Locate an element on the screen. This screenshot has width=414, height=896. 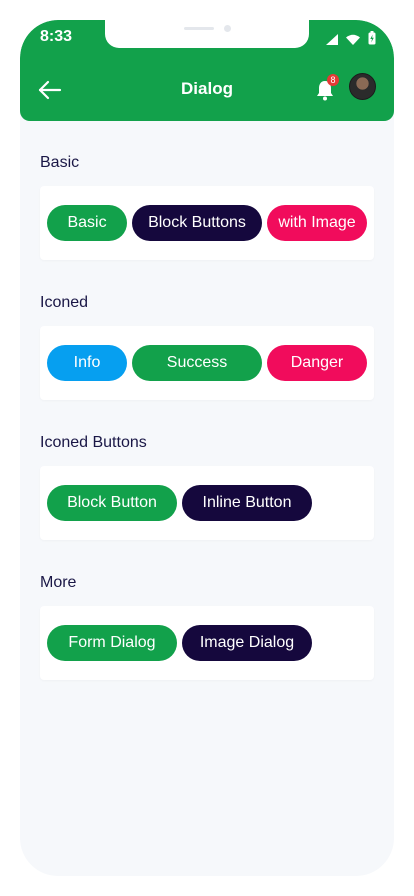
battery-icon is located at coordinates (372, 38).